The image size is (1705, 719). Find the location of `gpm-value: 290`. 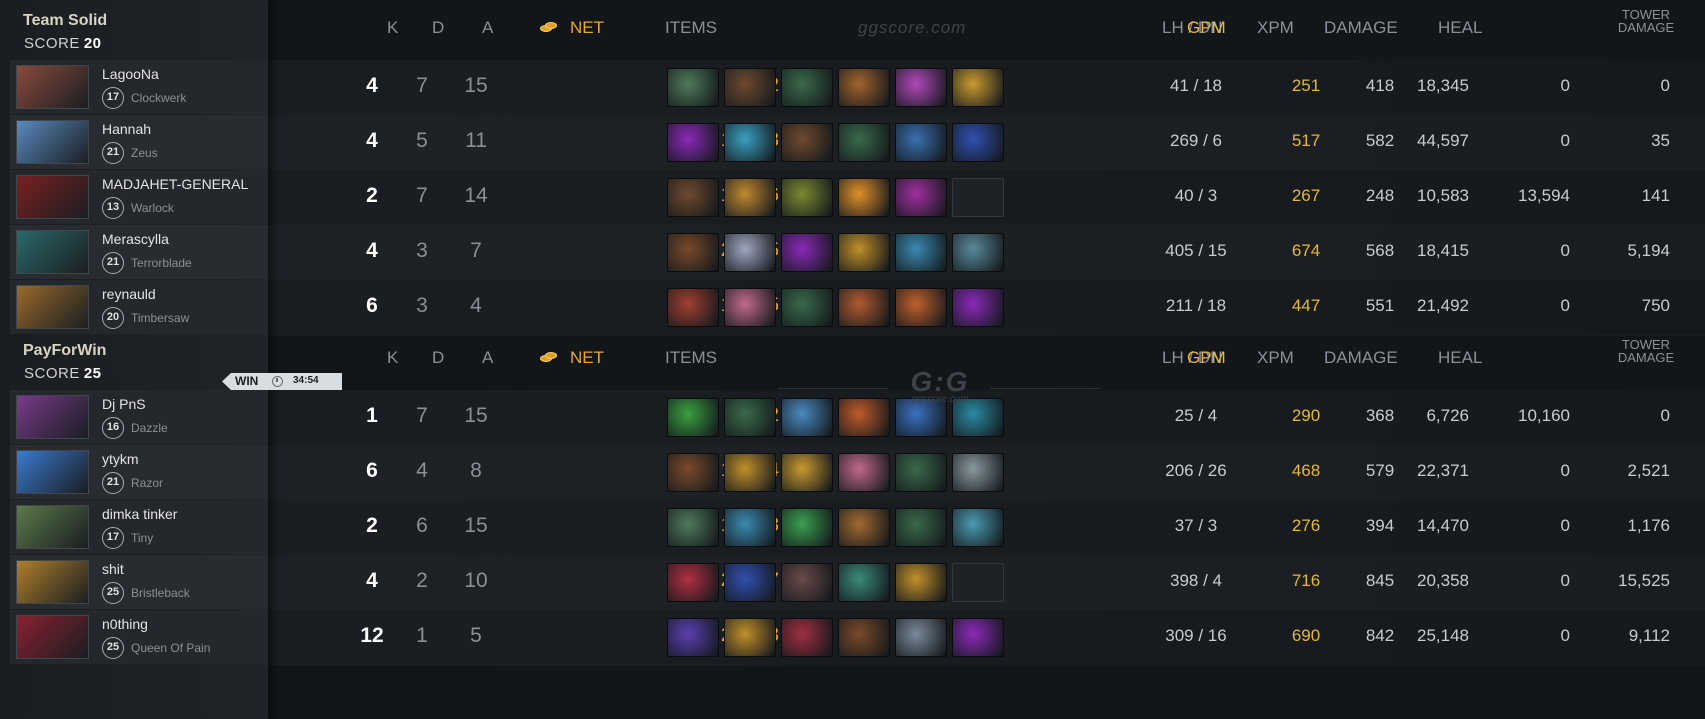

gpm-value: 290 is located at coordinates (1306, 415).